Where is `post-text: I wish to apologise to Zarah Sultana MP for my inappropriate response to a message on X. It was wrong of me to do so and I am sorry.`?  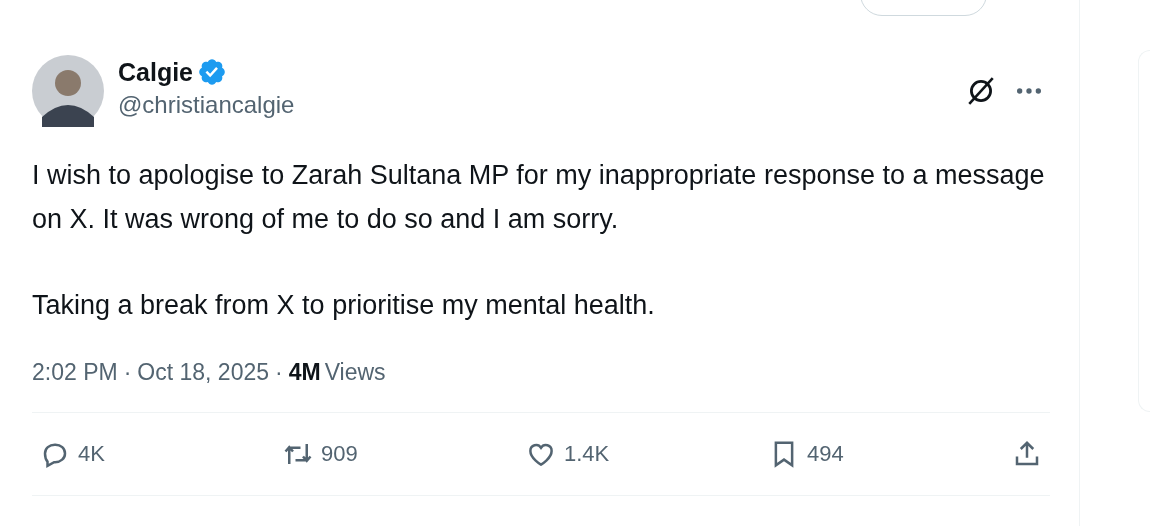
post-text: I wish to apologise to Zarah Sultana MP for my inappropriate response to a message on X. It was wrong of me to do so and I am sorry. is located at coordinates (539, 197).